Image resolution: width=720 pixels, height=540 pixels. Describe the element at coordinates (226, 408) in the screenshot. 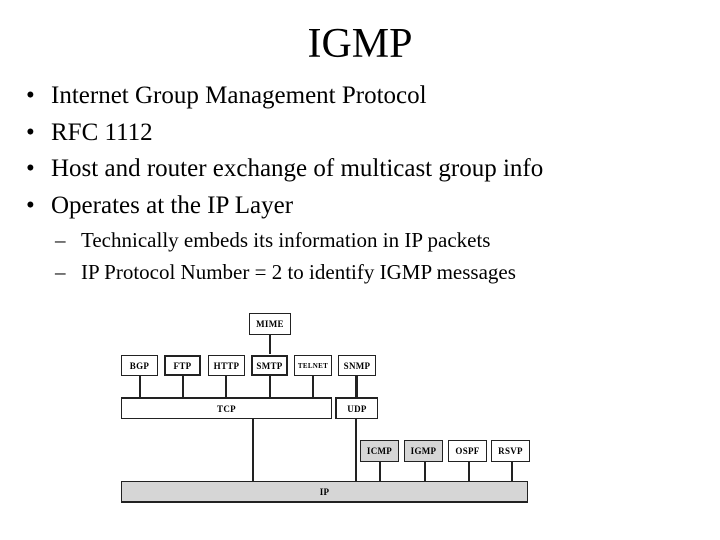

I see `protocol-box-tcp: TCP` at that location.